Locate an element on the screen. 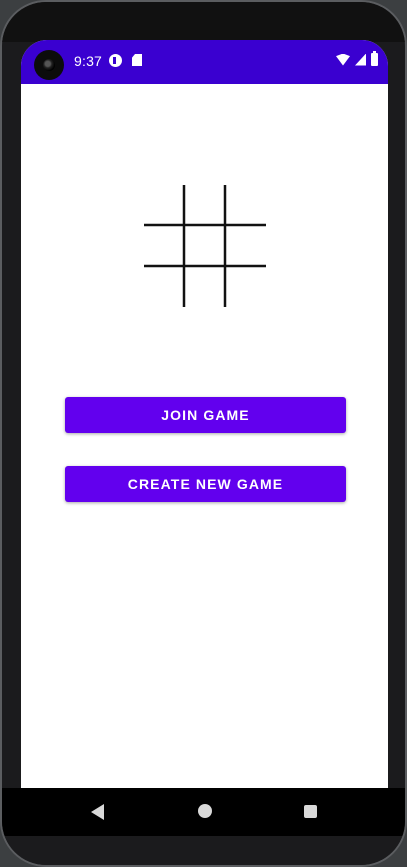 Image resolution: width=407 pixels, height=867 pixels. notification-p-icon is located at coordinates (115, 60).